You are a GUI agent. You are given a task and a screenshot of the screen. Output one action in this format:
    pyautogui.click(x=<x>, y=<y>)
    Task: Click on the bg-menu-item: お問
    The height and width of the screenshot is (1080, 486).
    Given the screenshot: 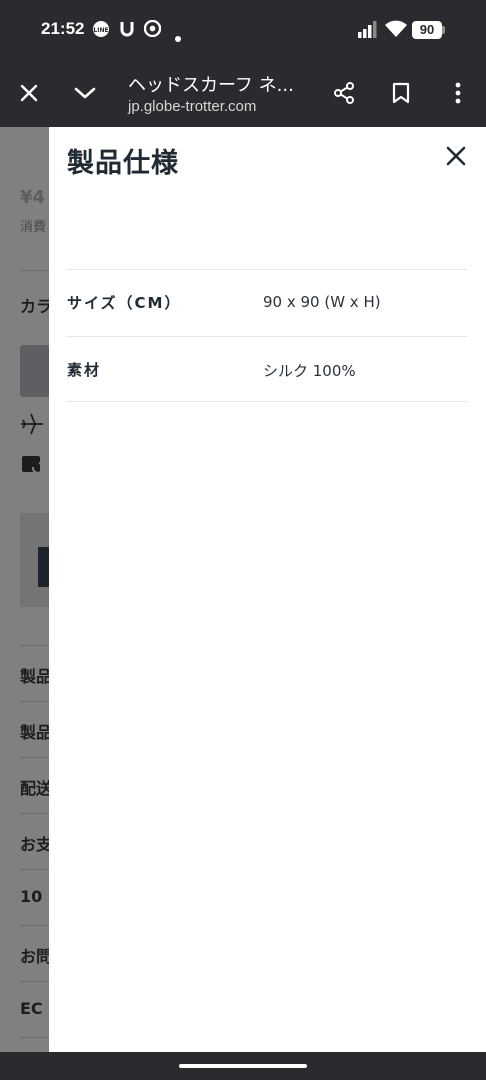 What is the action you would take?
    pyautogui.click(x=36, y=956)
    